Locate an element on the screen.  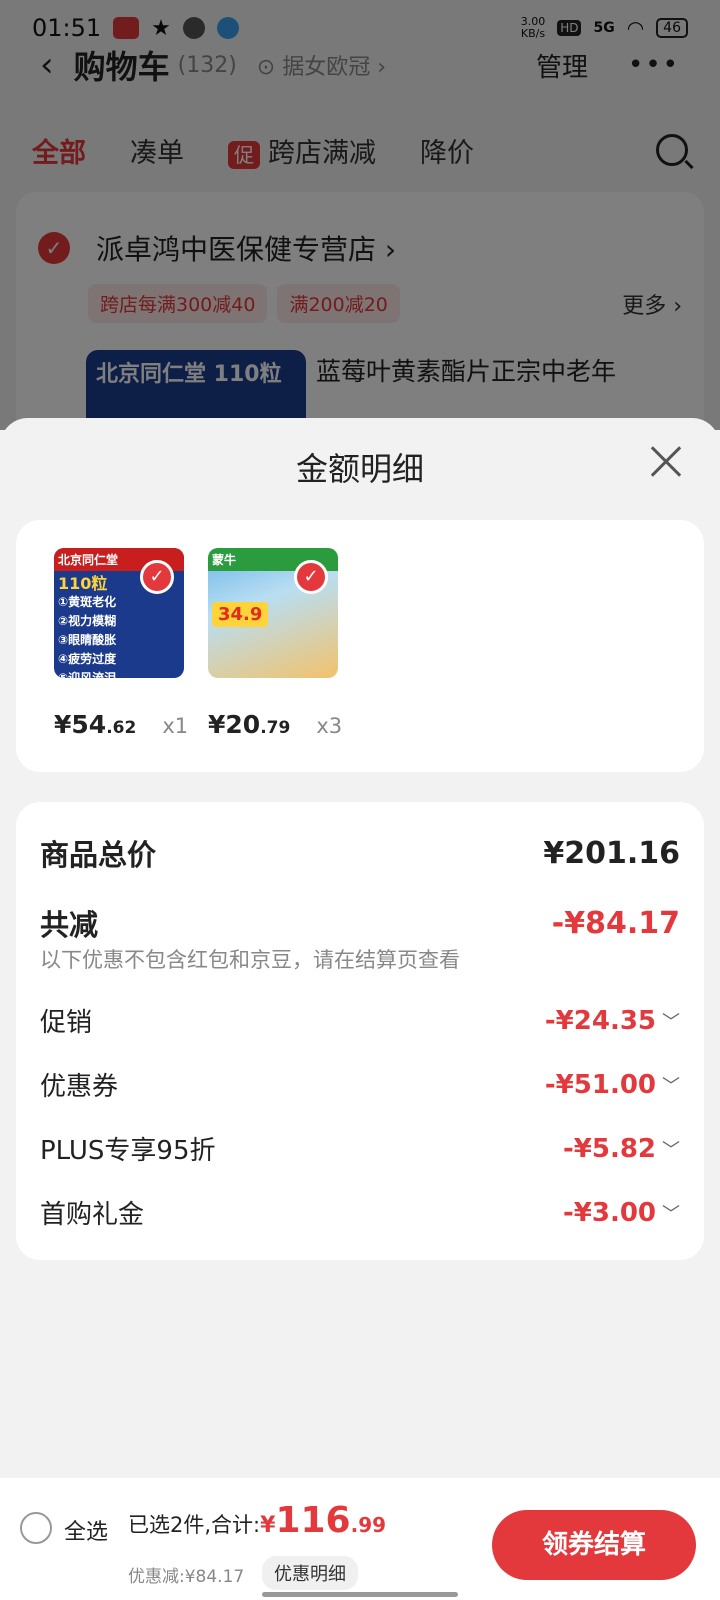
select-all-checkbox is located at coordinates (36, 1528).